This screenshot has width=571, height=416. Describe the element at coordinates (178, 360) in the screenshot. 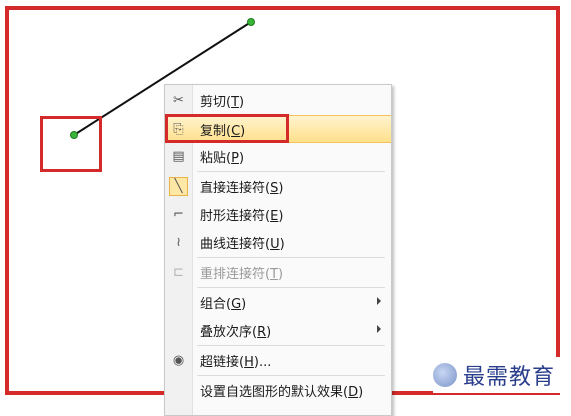

I see `hyperlink-icon: ◉` at that location.